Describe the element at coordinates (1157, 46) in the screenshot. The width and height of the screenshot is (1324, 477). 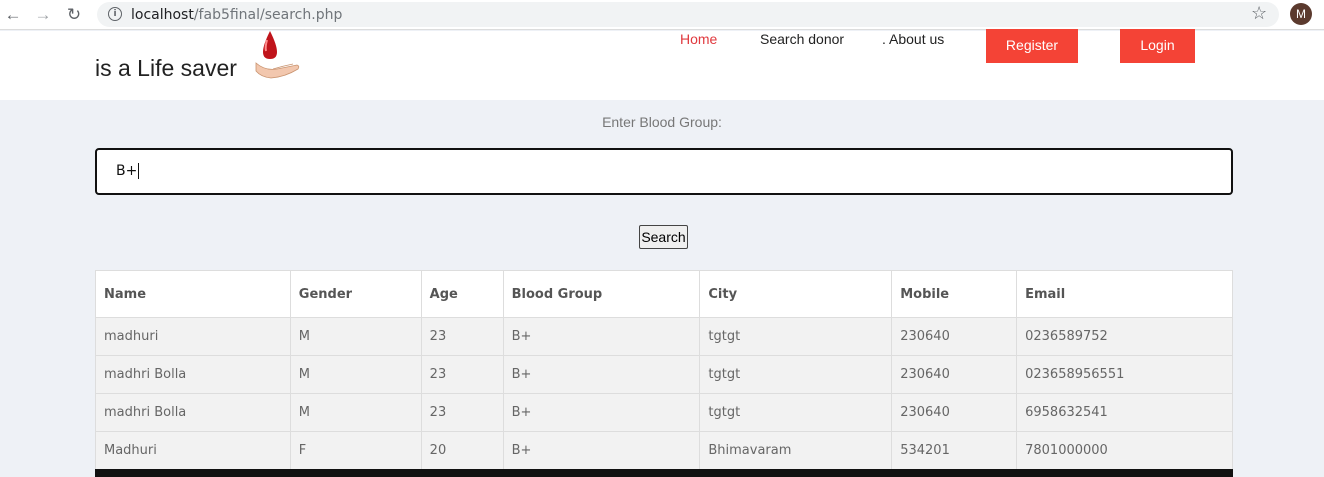
I see `login-button: Login` at that location.